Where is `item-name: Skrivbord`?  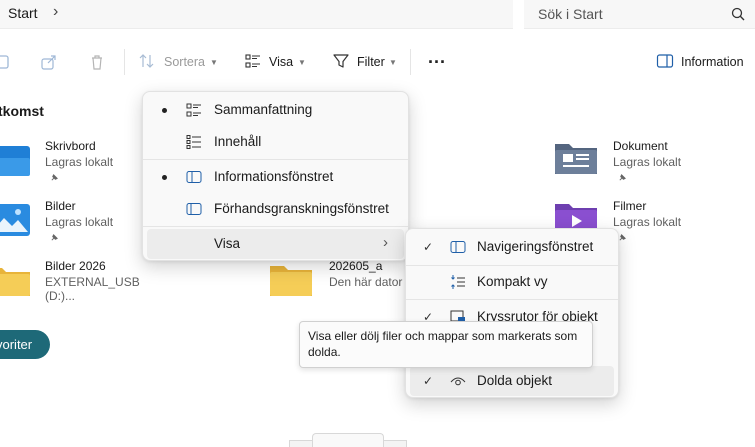
item-name: Skrivbord is located at coordinates (70, 146).